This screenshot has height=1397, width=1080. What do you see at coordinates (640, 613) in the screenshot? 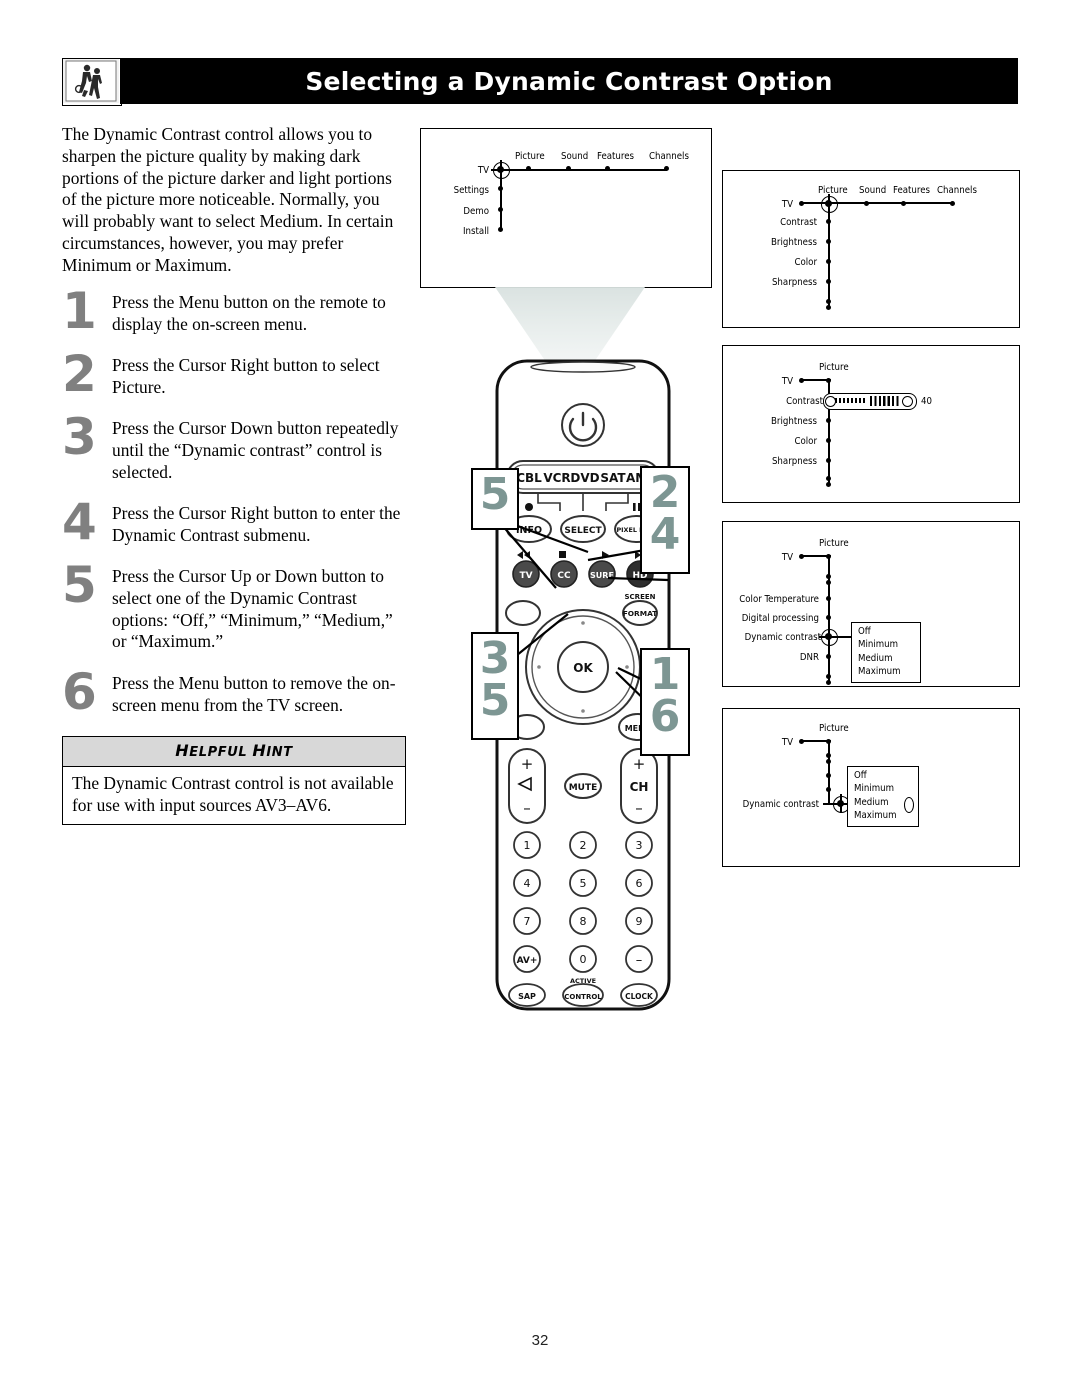
I see `screen-format-button: FORMAT` at bounding box center [640, 613].